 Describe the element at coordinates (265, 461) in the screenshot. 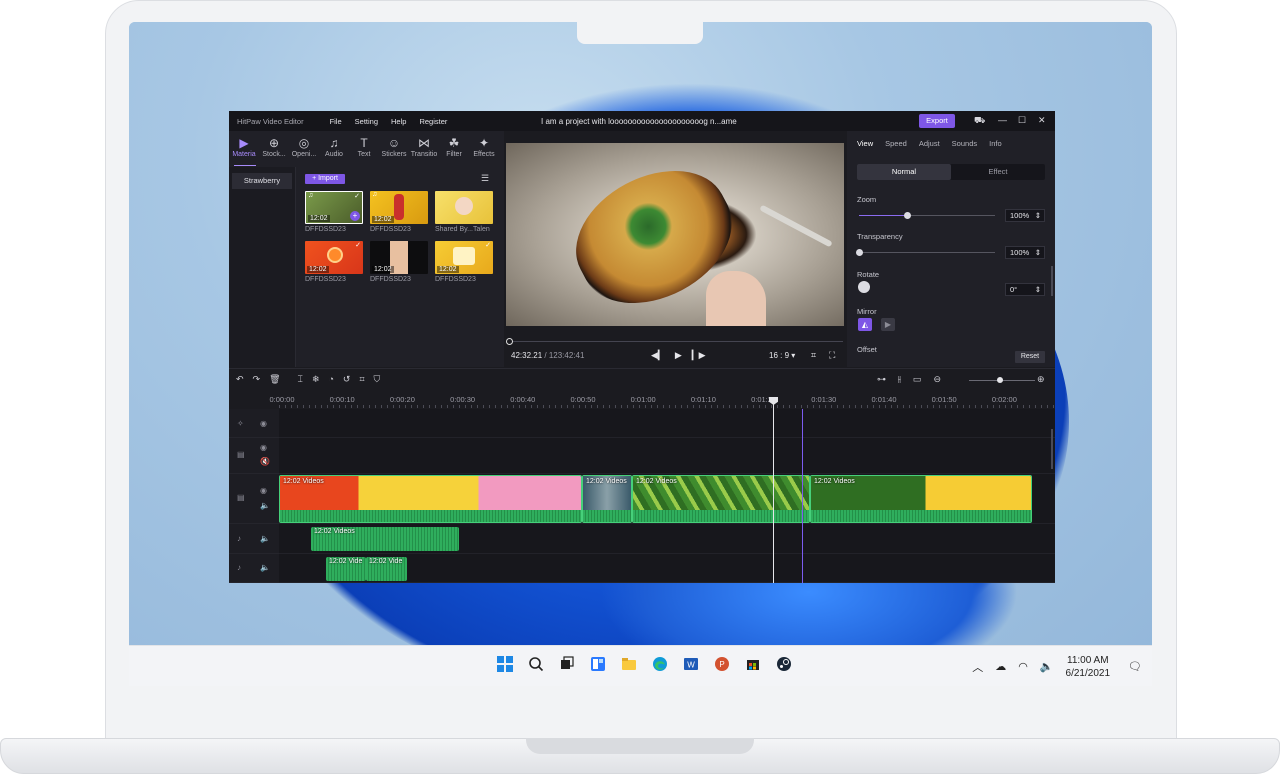

I see `mute-icon: 🔇` at that location.